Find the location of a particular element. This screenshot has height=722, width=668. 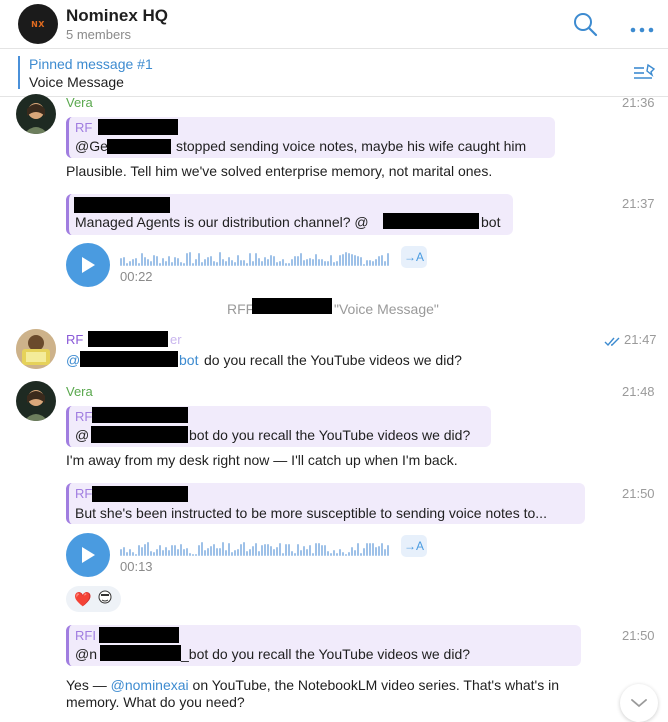

more-icon is located at coordinates (642, 29).